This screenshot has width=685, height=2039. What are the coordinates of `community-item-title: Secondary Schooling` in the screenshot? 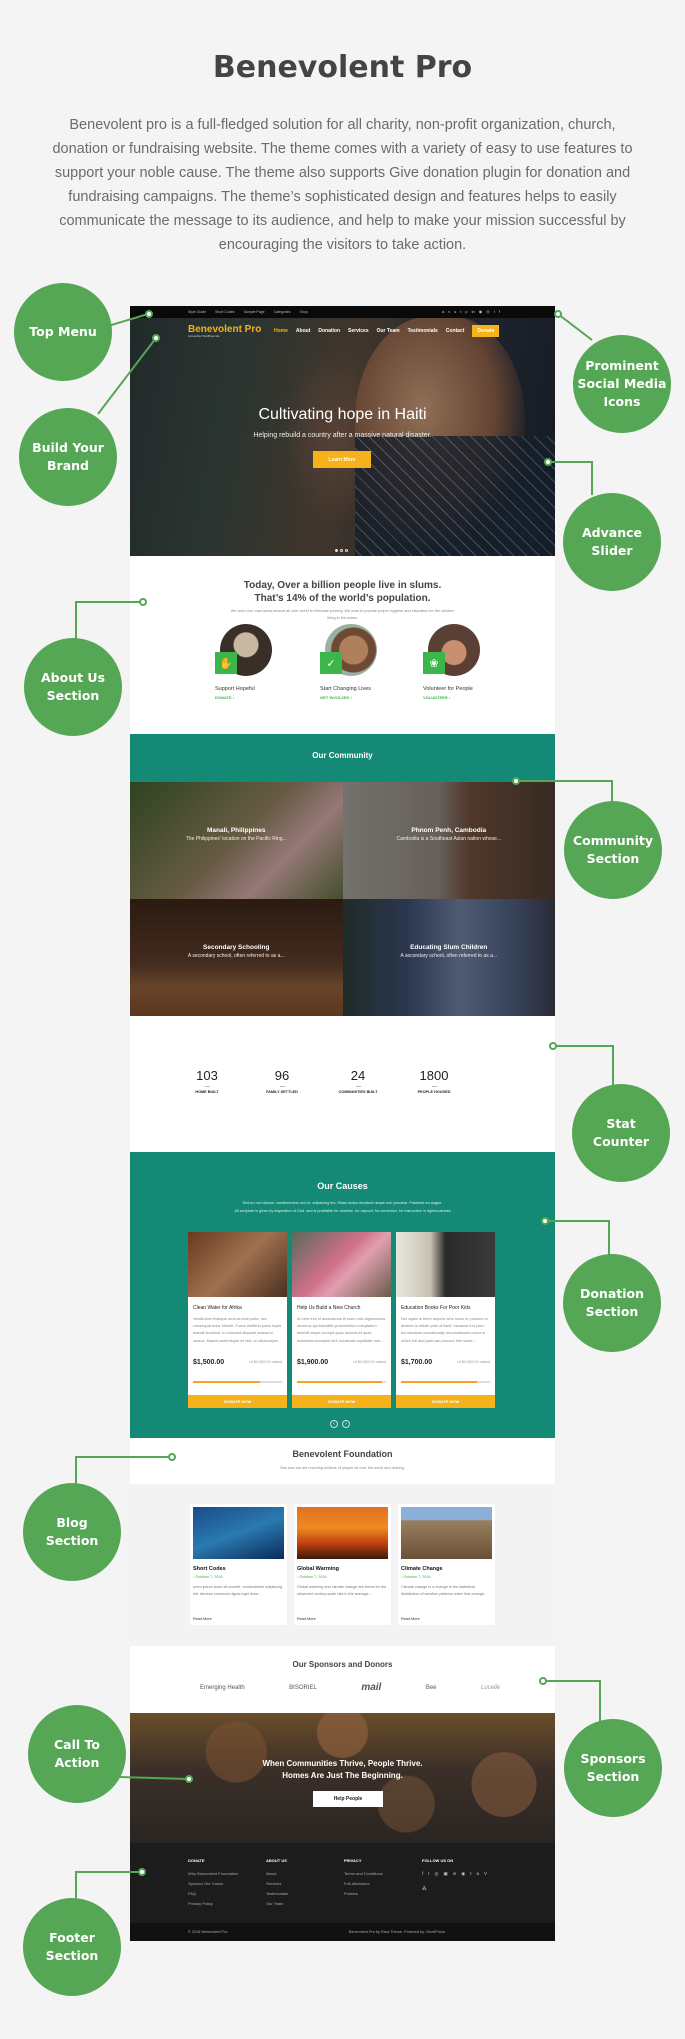 It's located at (236, 947).